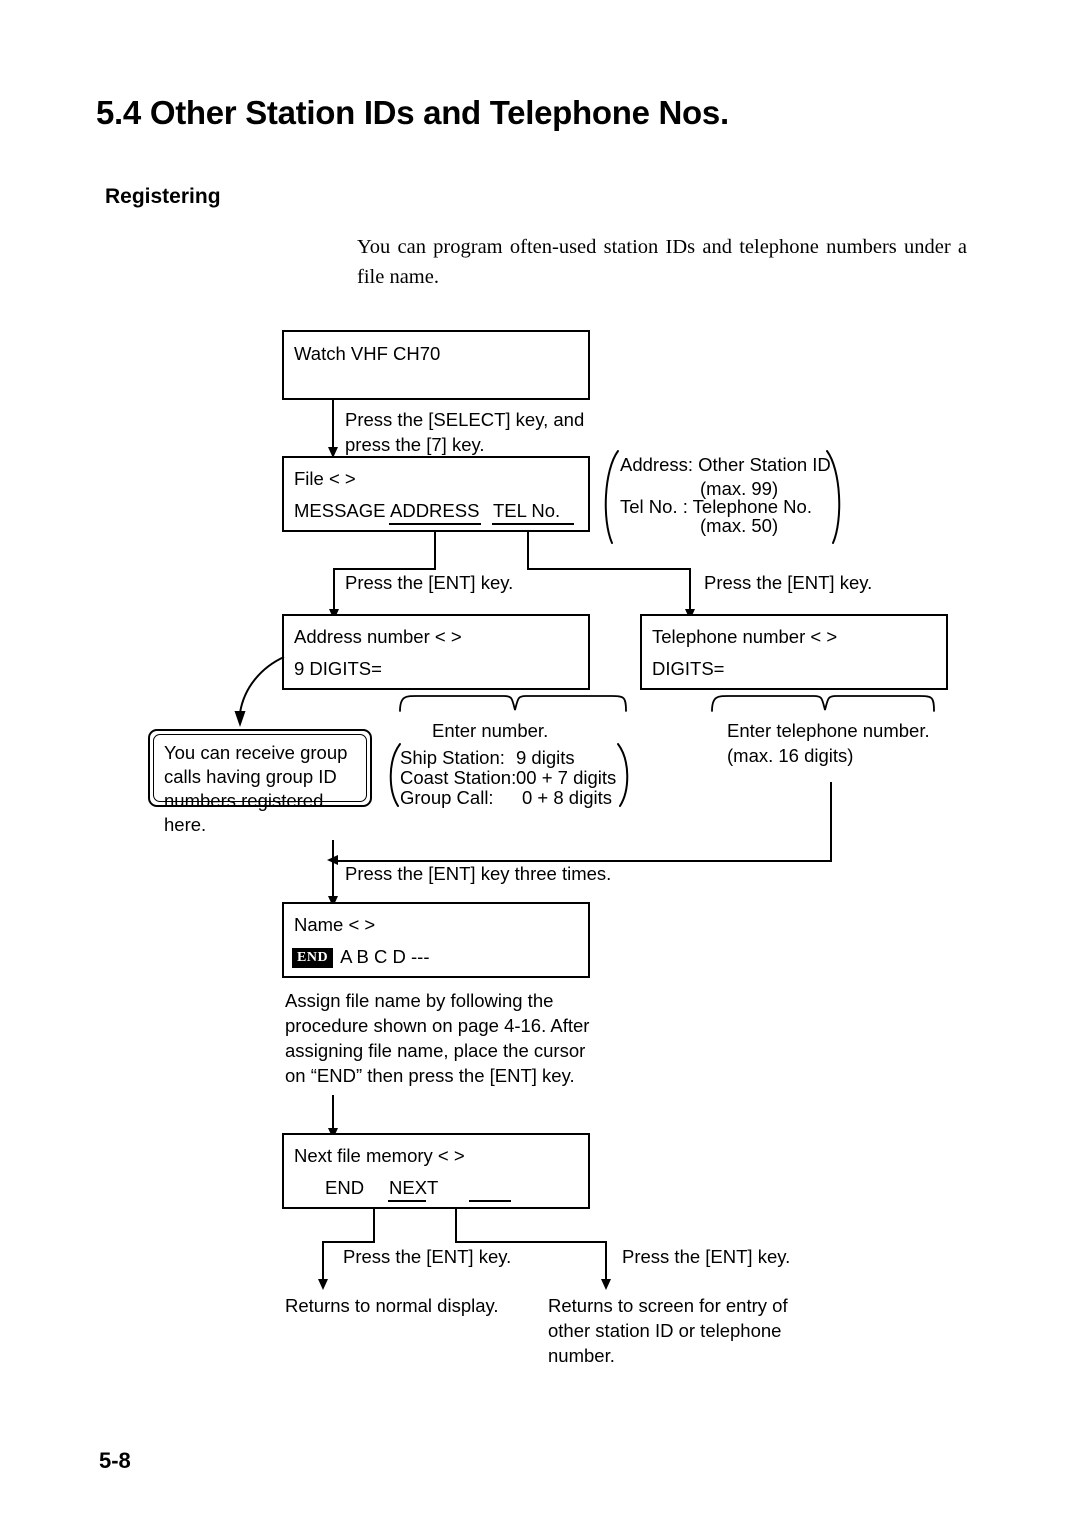 Image resolution: width=1080 pixels, height=1528 pixels. What do you see at coordinates (325, 478) in the screenshot?
I see `lcd-file-line1: File < >` at bounding box center [325, 478].